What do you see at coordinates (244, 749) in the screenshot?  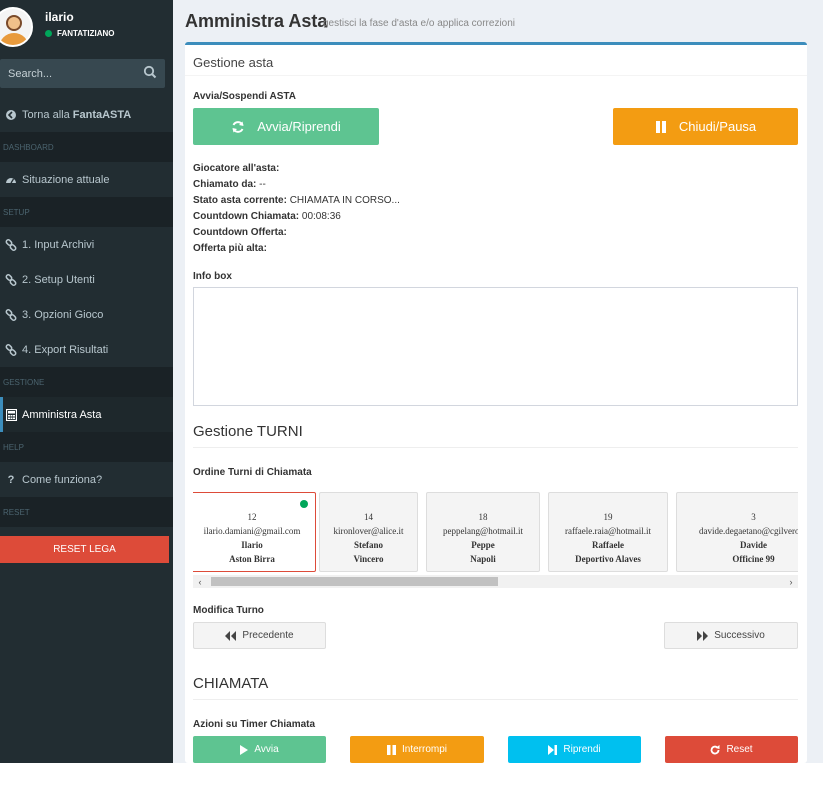 I see `play-icon` at bounding box center [244, 749].